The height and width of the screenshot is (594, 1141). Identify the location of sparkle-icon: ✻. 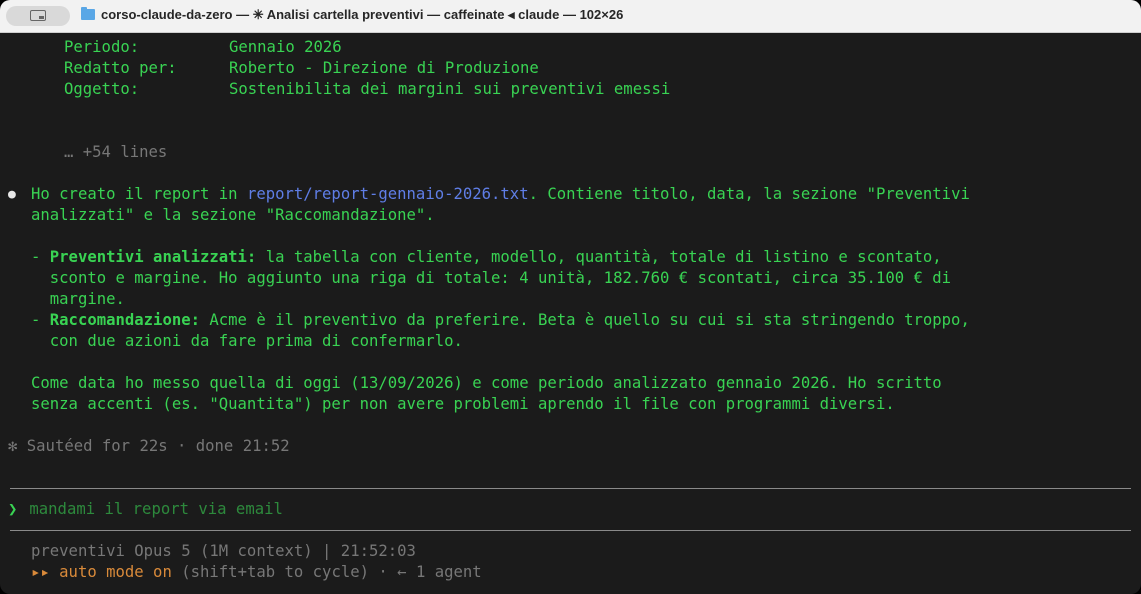
(13, 446).